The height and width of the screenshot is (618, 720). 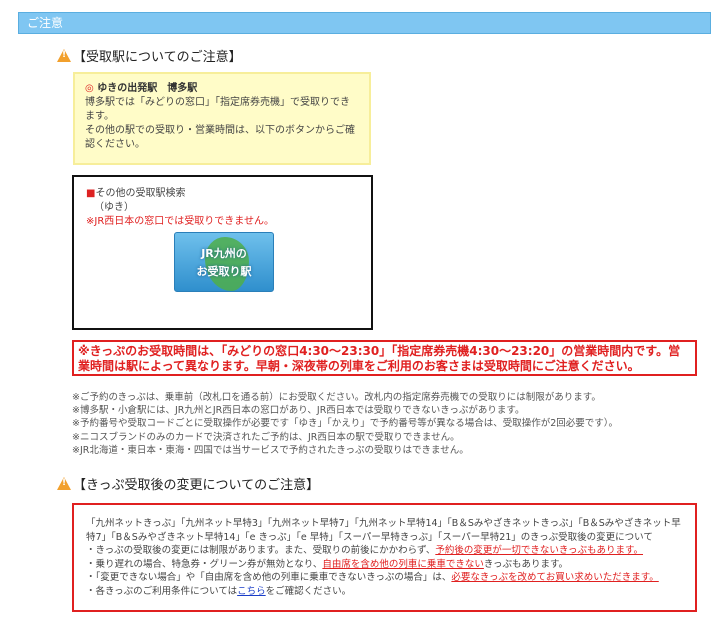 I want to click on button-label-line2: お受取り駅, so click(x=224, y=271).